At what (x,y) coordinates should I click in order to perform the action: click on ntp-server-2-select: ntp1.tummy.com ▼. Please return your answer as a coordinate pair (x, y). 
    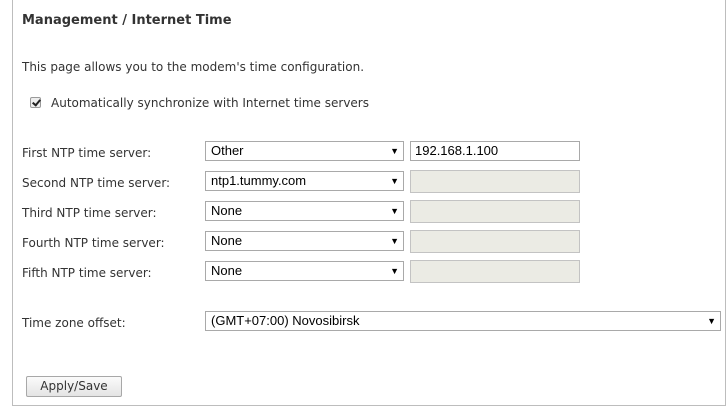
    Looking at the image, I should click on (304, 181).